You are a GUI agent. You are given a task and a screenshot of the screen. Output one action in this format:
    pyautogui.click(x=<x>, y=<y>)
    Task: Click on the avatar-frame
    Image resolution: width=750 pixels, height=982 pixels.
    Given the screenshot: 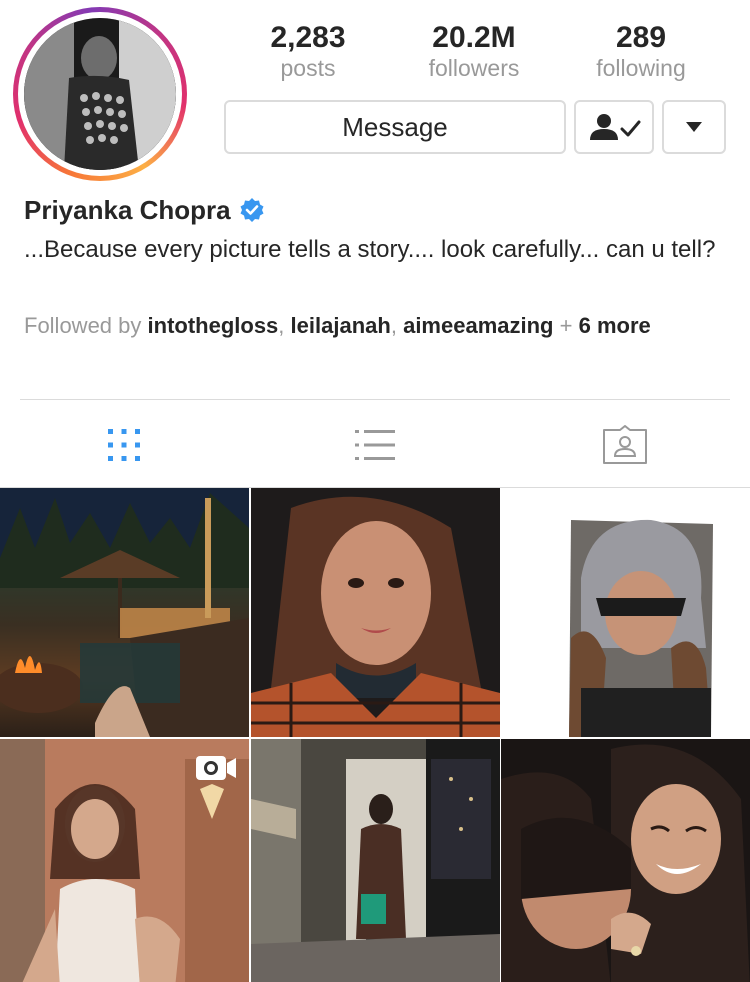 What is the action you would take?
    pyautogui.click(x=100, y=94)
    